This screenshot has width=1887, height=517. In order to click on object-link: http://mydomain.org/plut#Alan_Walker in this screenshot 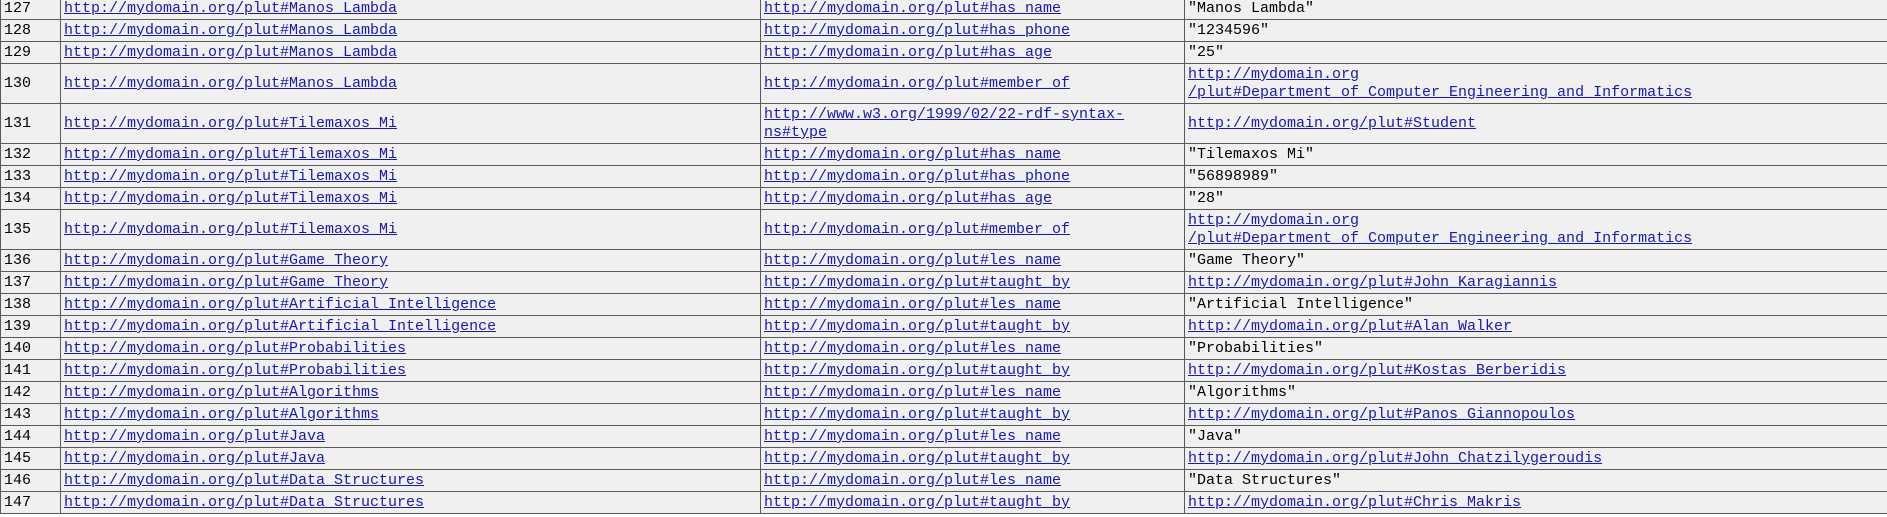, I will do `click(1350, 326)`.